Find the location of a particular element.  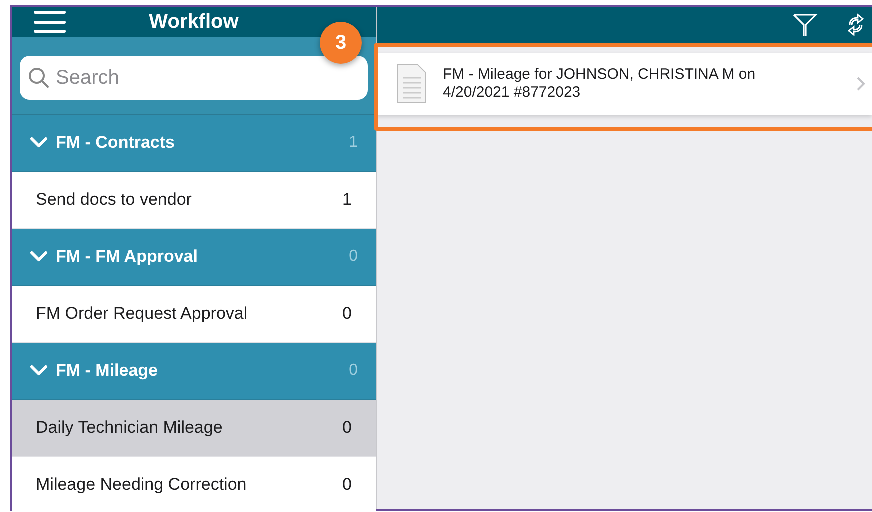

group-label: FM - Mileage is located at coordinates (108, 371).